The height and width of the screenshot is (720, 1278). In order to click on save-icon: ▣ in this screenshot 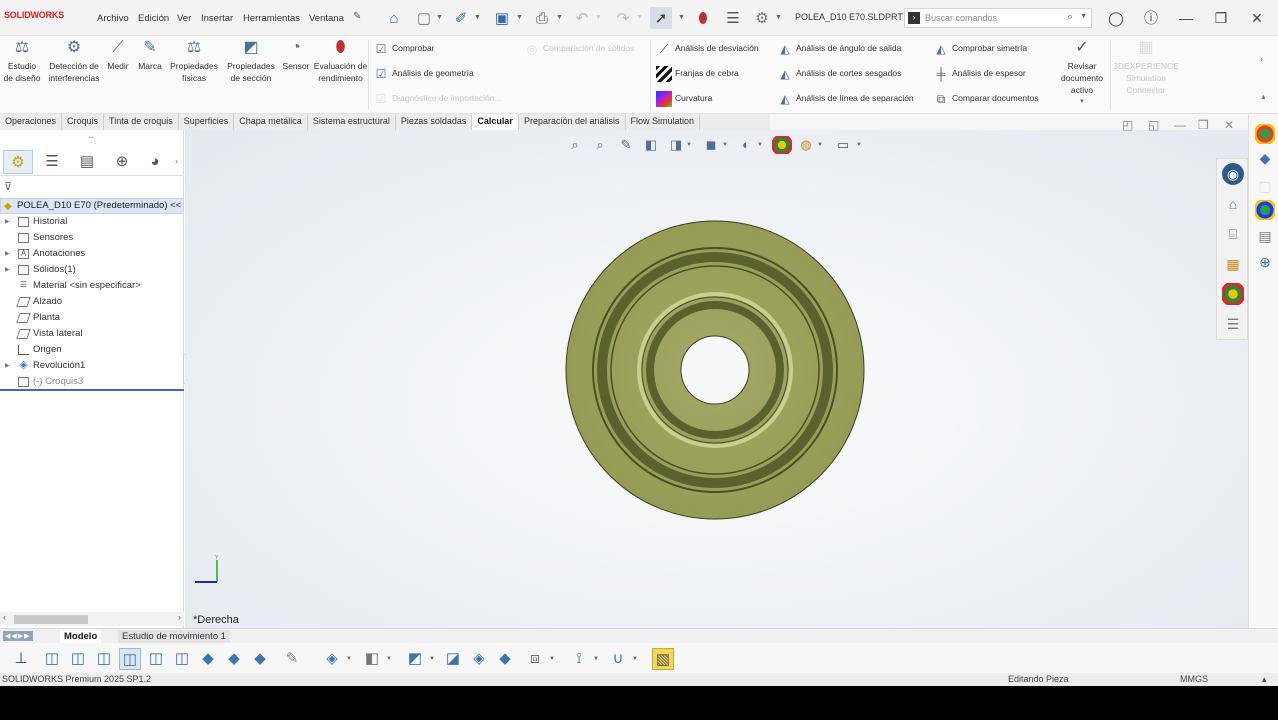, I will do `click(502, 18)`.